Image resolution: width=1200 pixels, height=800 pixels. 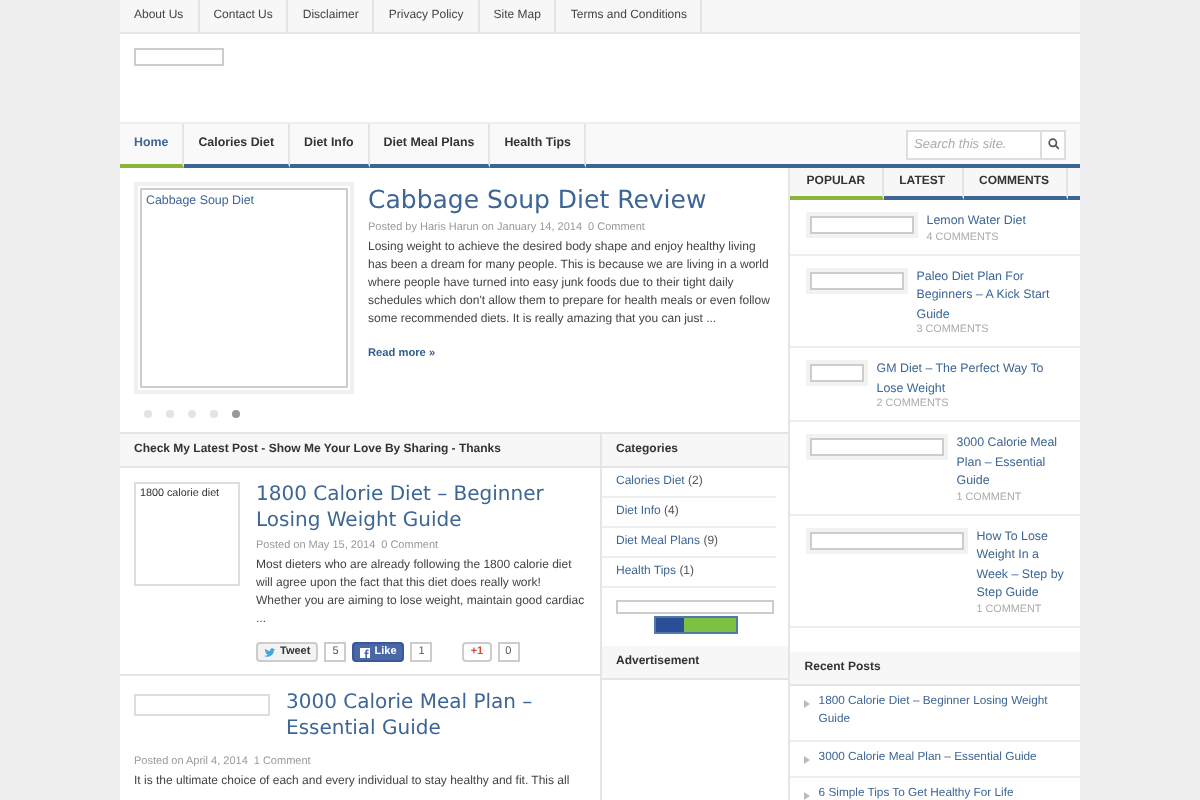 What do you see at coordinates (570, 200) in the screenshot?
I see `post-title: Cabbage Soup Diet Review` at bounding box center [570, 200].